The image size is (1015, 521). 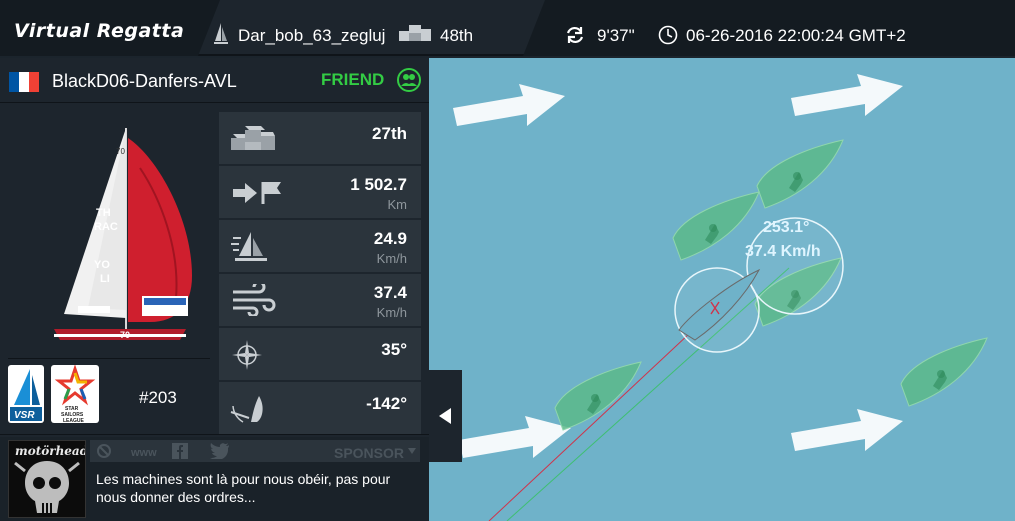 What do you see at coordinates (796, 35) in the screenshot?
I see `race-datetime: 06-26-2016 22:00:24 GMT+2` at bounding box center [796, 35].